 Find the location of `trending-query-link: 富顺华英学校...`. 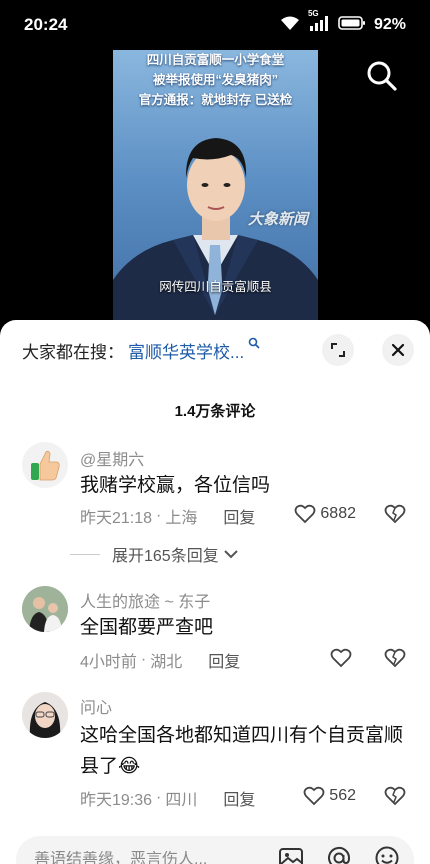

trending-query-link: 富顺华英学校... is located at coordinates (186, 350).